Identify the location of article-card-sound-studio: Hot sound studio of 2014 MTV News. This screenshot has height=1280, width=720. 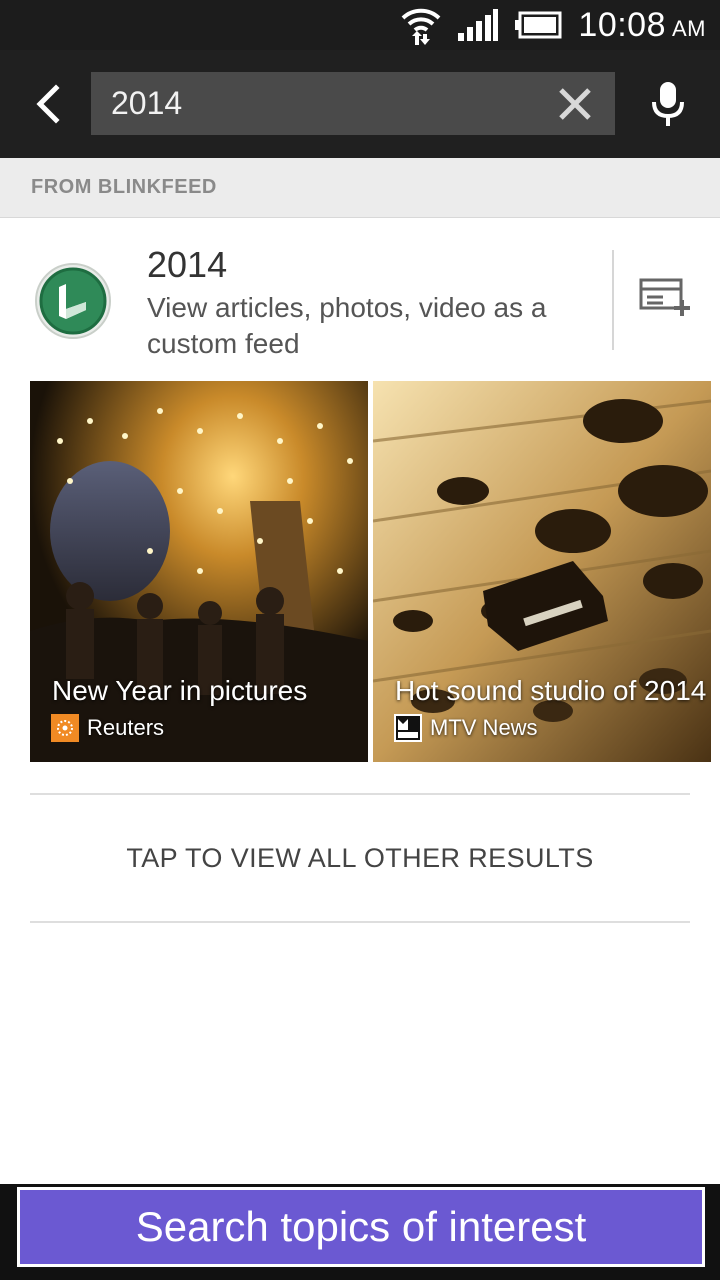
(542, 571).